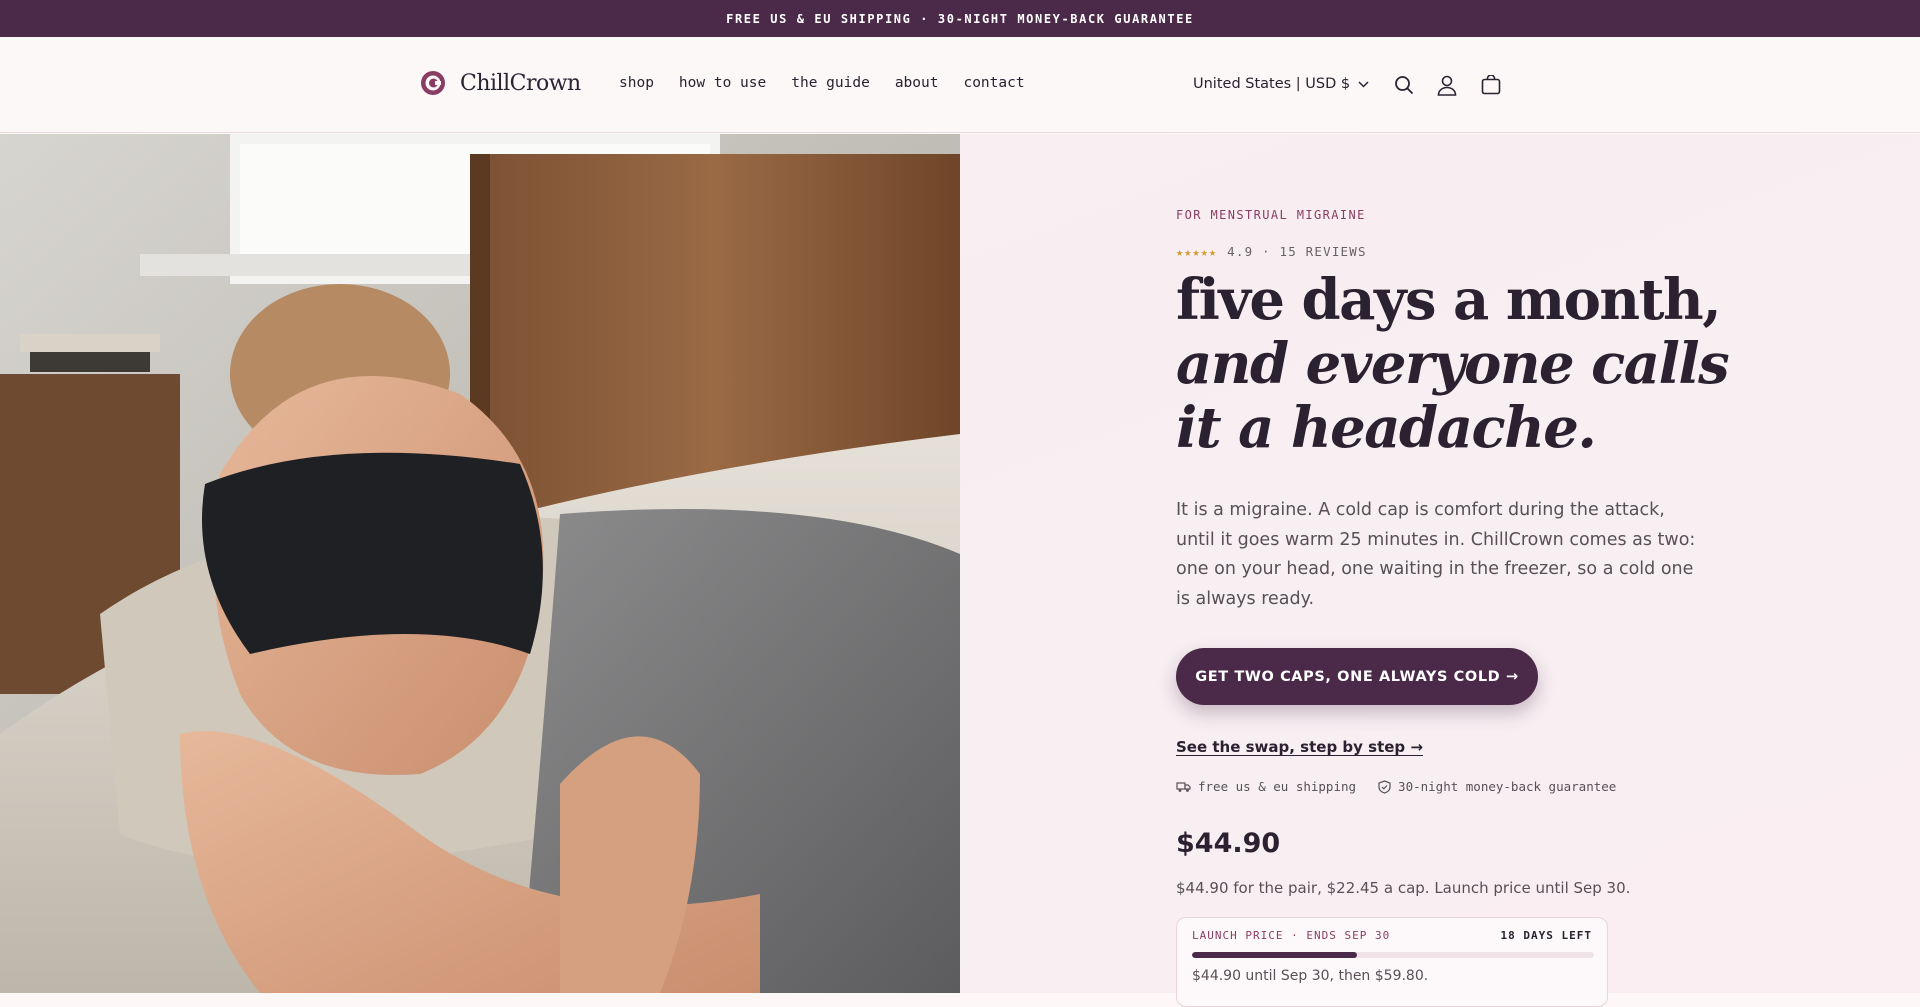 This screenshot has height=1007, width=1920. Describe the element at coordinates (433, 83) in the screenshot. I see `logo-mark-icon` at that location.